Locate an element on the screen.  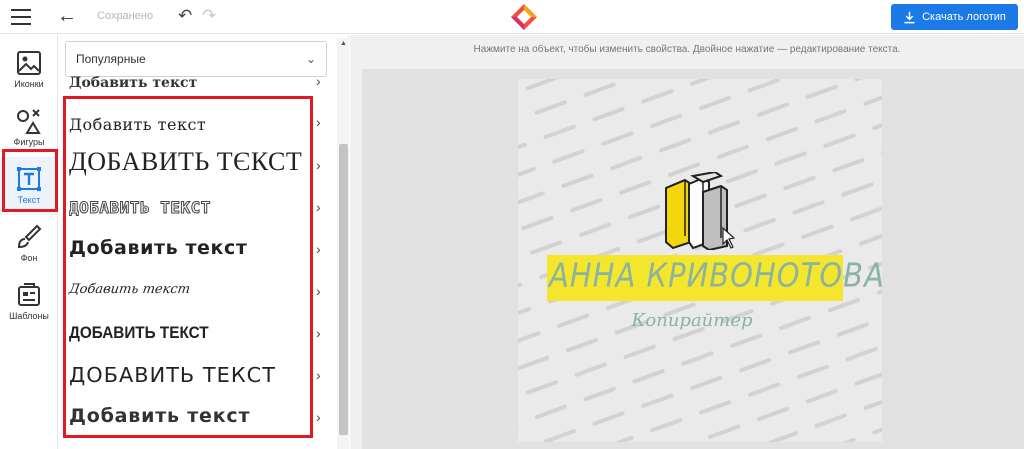
rail-item-label: Шаблоны is located at coordinates (29, 316).